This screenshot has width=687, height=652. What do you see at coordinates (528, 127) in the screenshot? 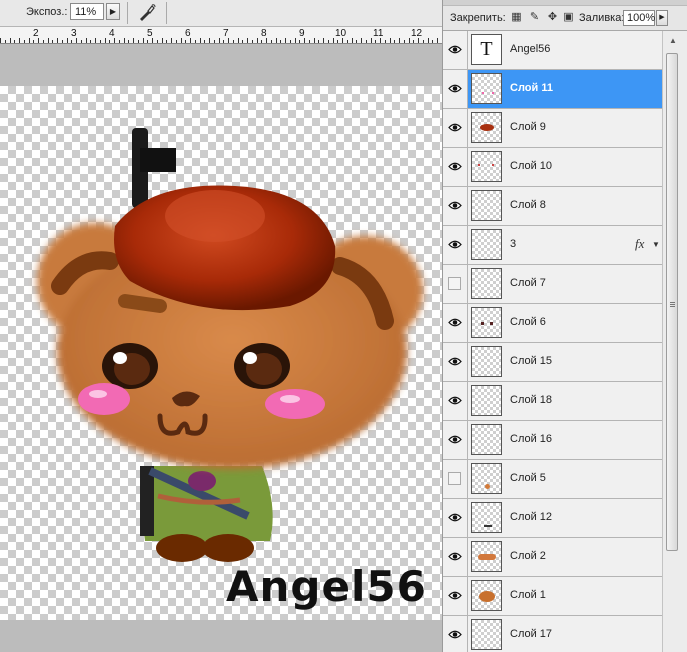
I see `layer-name: Слой 9` at bounding box center [528, 127].